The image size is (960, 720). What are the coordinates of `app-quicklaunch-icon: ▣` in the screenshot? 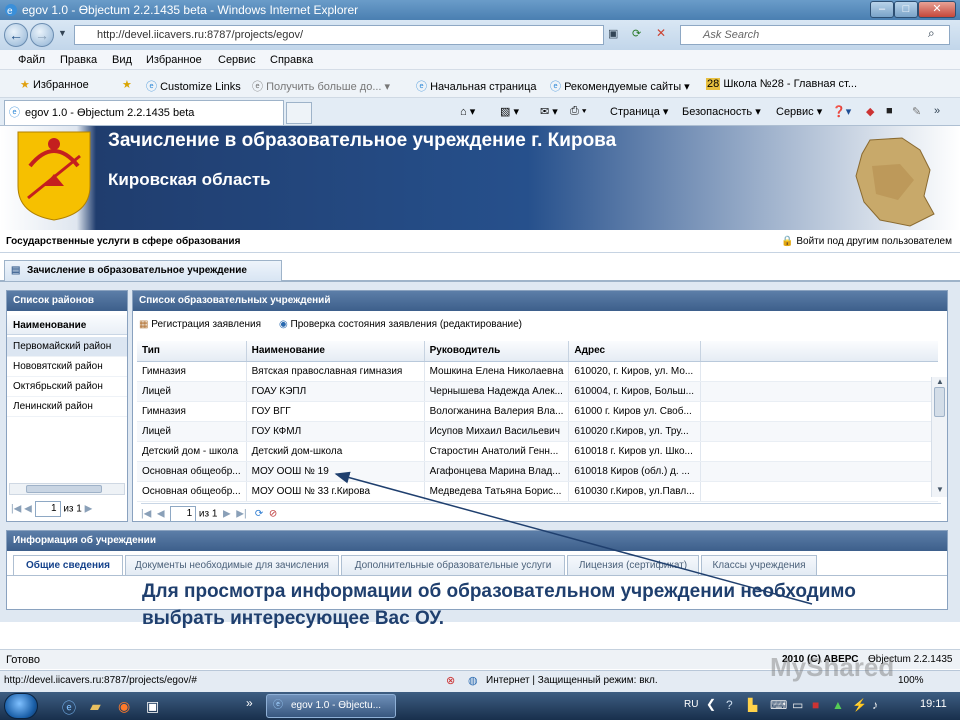 It's located at (152, 706).